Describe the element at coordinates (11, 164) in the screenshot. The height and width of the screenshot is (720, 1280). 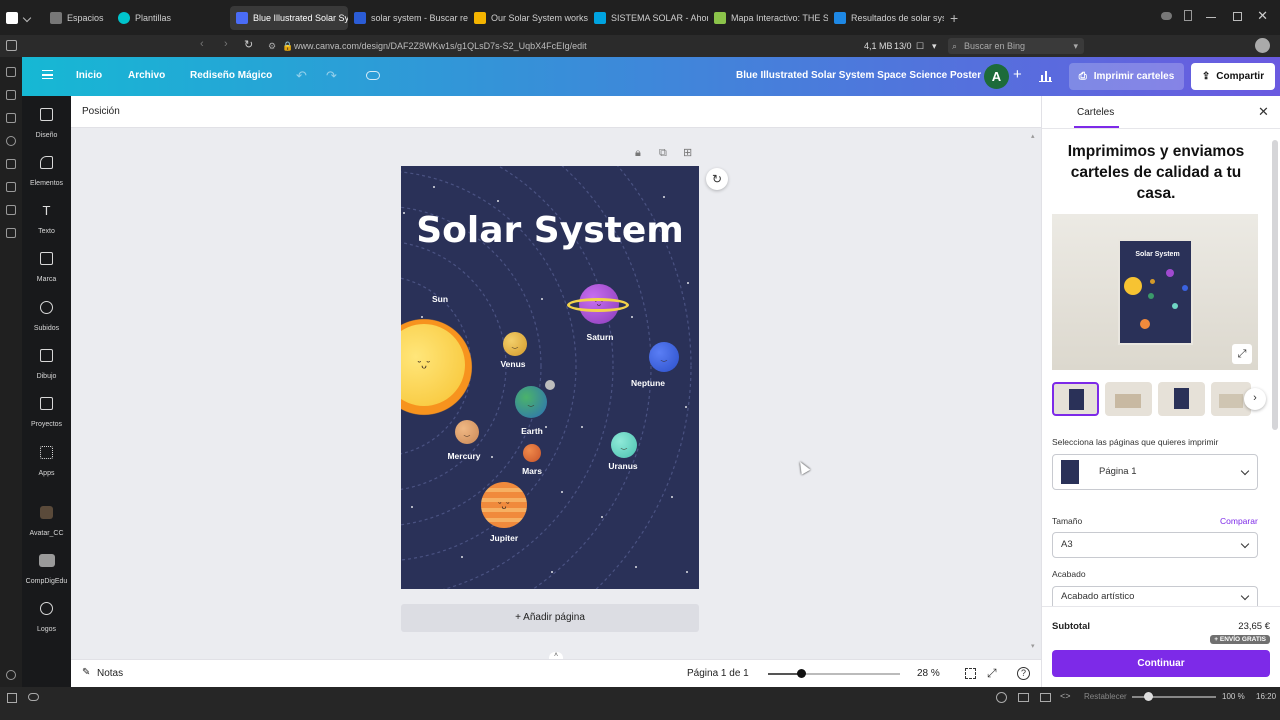
I see `notes-icon` at that location.